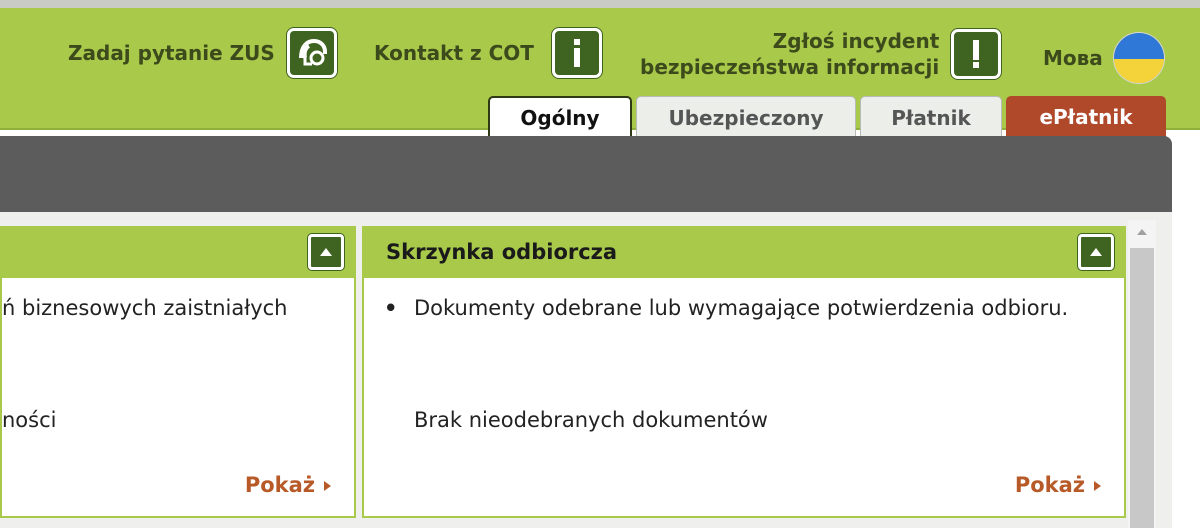  I want to click on tab-ogolny: Ogólny, so click(560, 117).